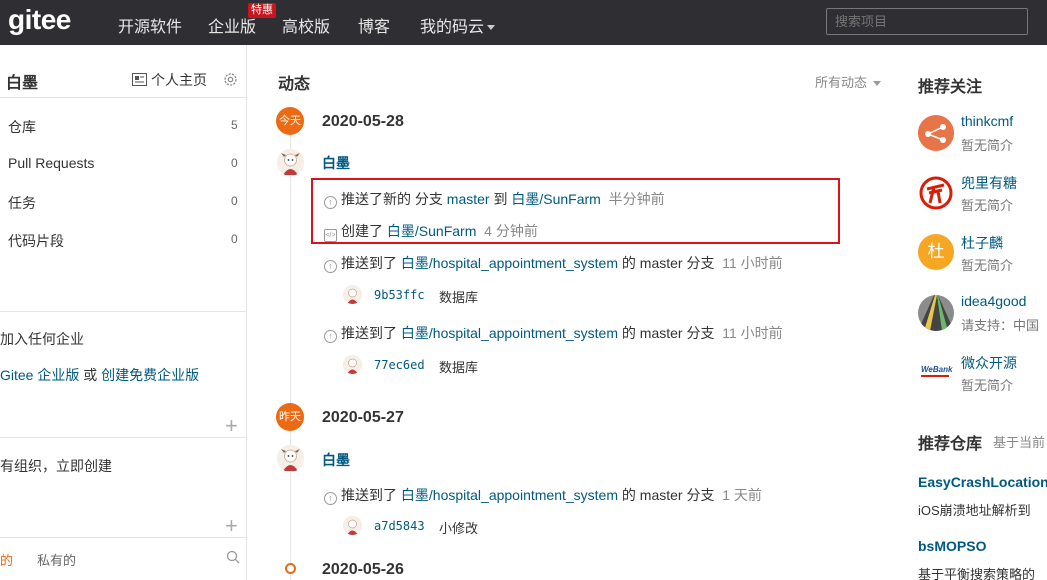 Image resolution: width=1047 pixels, height=580 pixels. I want to click on feed-filter-dropdown: 所有动态, so click(848, 81).